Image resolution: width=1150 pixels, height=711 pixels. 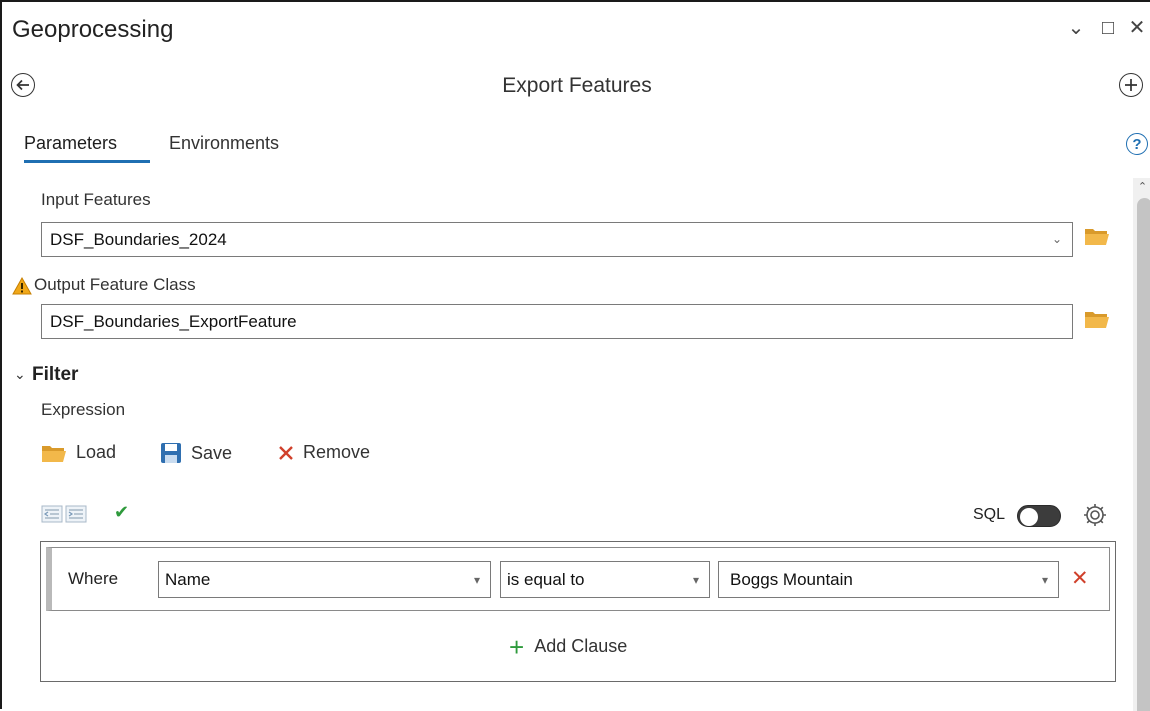 What do you see at coordinates (83, 409) in the screenshot?
I see `expression-label: Expression` at bounding box center [83, 409].